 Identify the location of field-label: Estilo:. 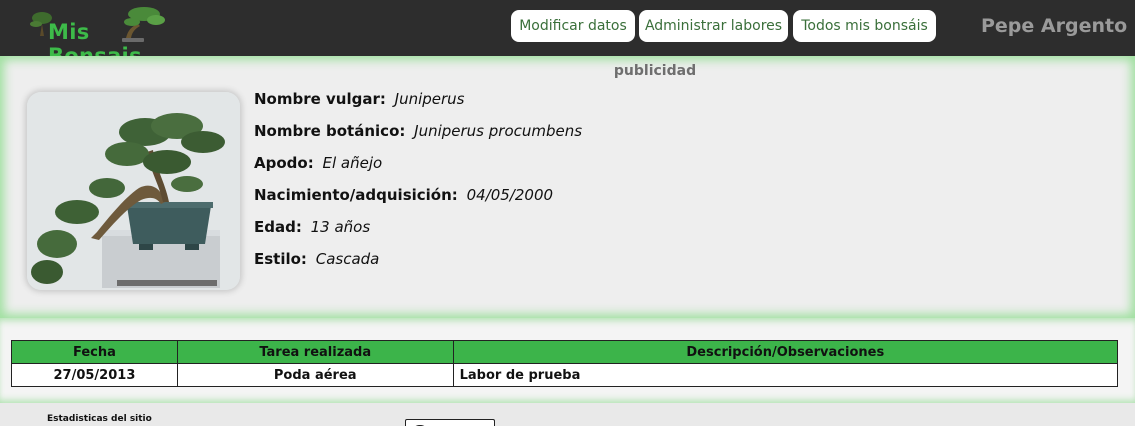
(280, 259).